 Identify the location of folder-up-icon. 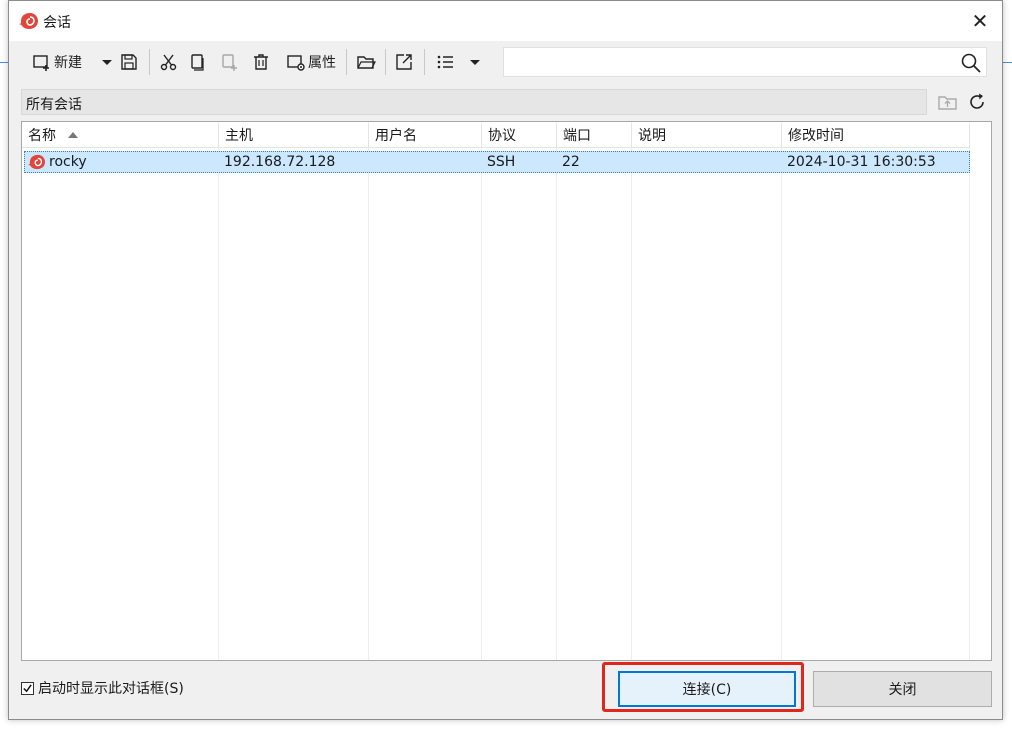
(947, 103).